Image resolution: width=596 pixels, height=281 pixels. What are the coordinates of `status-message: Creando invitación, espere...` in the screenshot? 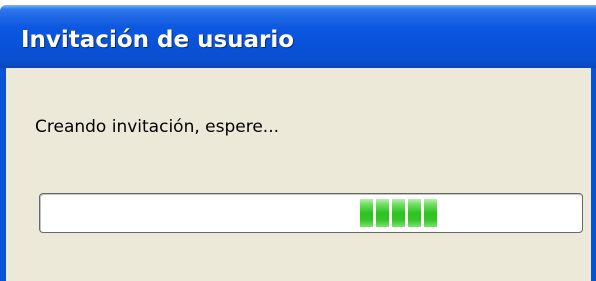 It's located at (157, 127).